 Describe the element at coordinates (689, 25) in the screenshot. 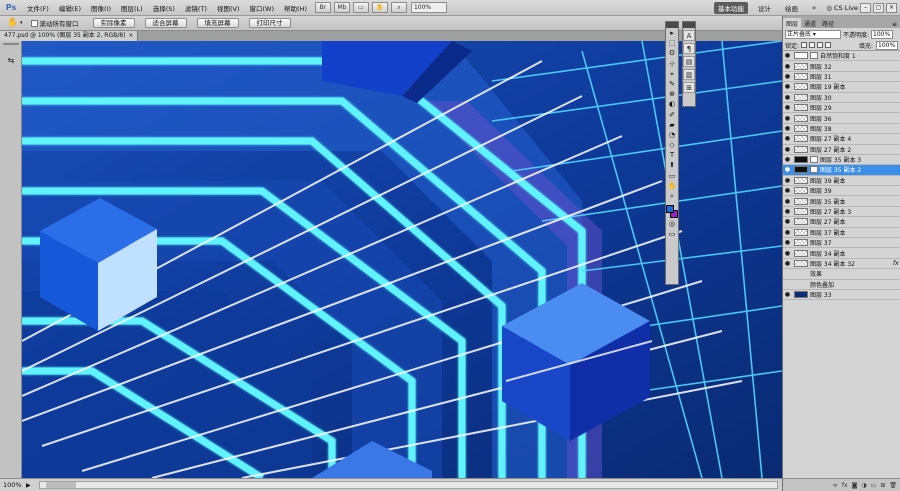

I see `side-dock-header` at that location.